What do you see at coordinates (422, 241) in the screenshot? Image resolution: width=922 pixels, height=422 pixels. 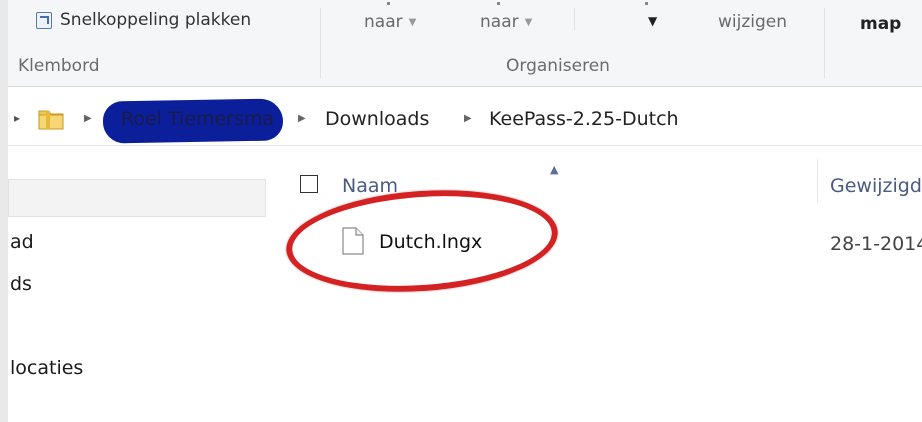 I see `annotation-circle` at bounding box center [422, 241].